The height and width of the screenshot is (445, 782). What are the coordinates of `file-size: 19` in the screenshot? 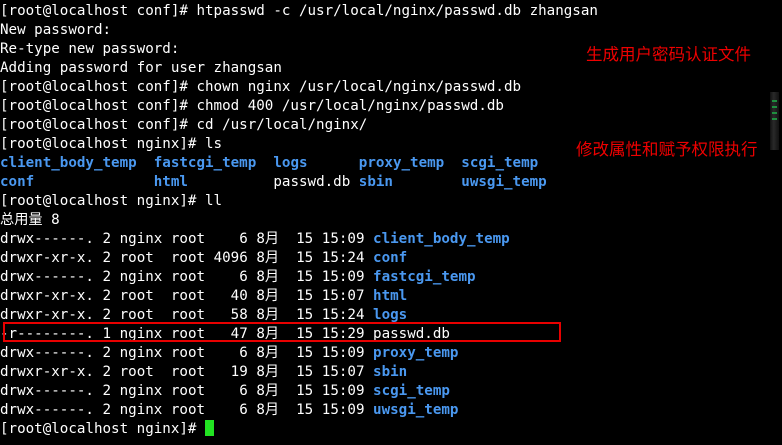 It's located at (239, 372).